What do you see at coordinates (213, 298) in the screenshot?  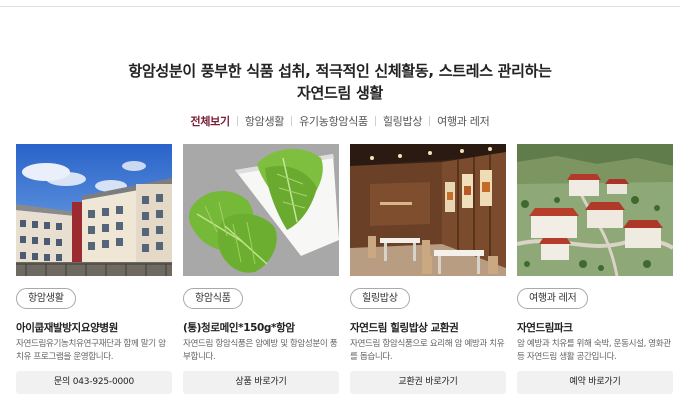 I see `category-badge: 항암식품` at bounding box center [213, 298].